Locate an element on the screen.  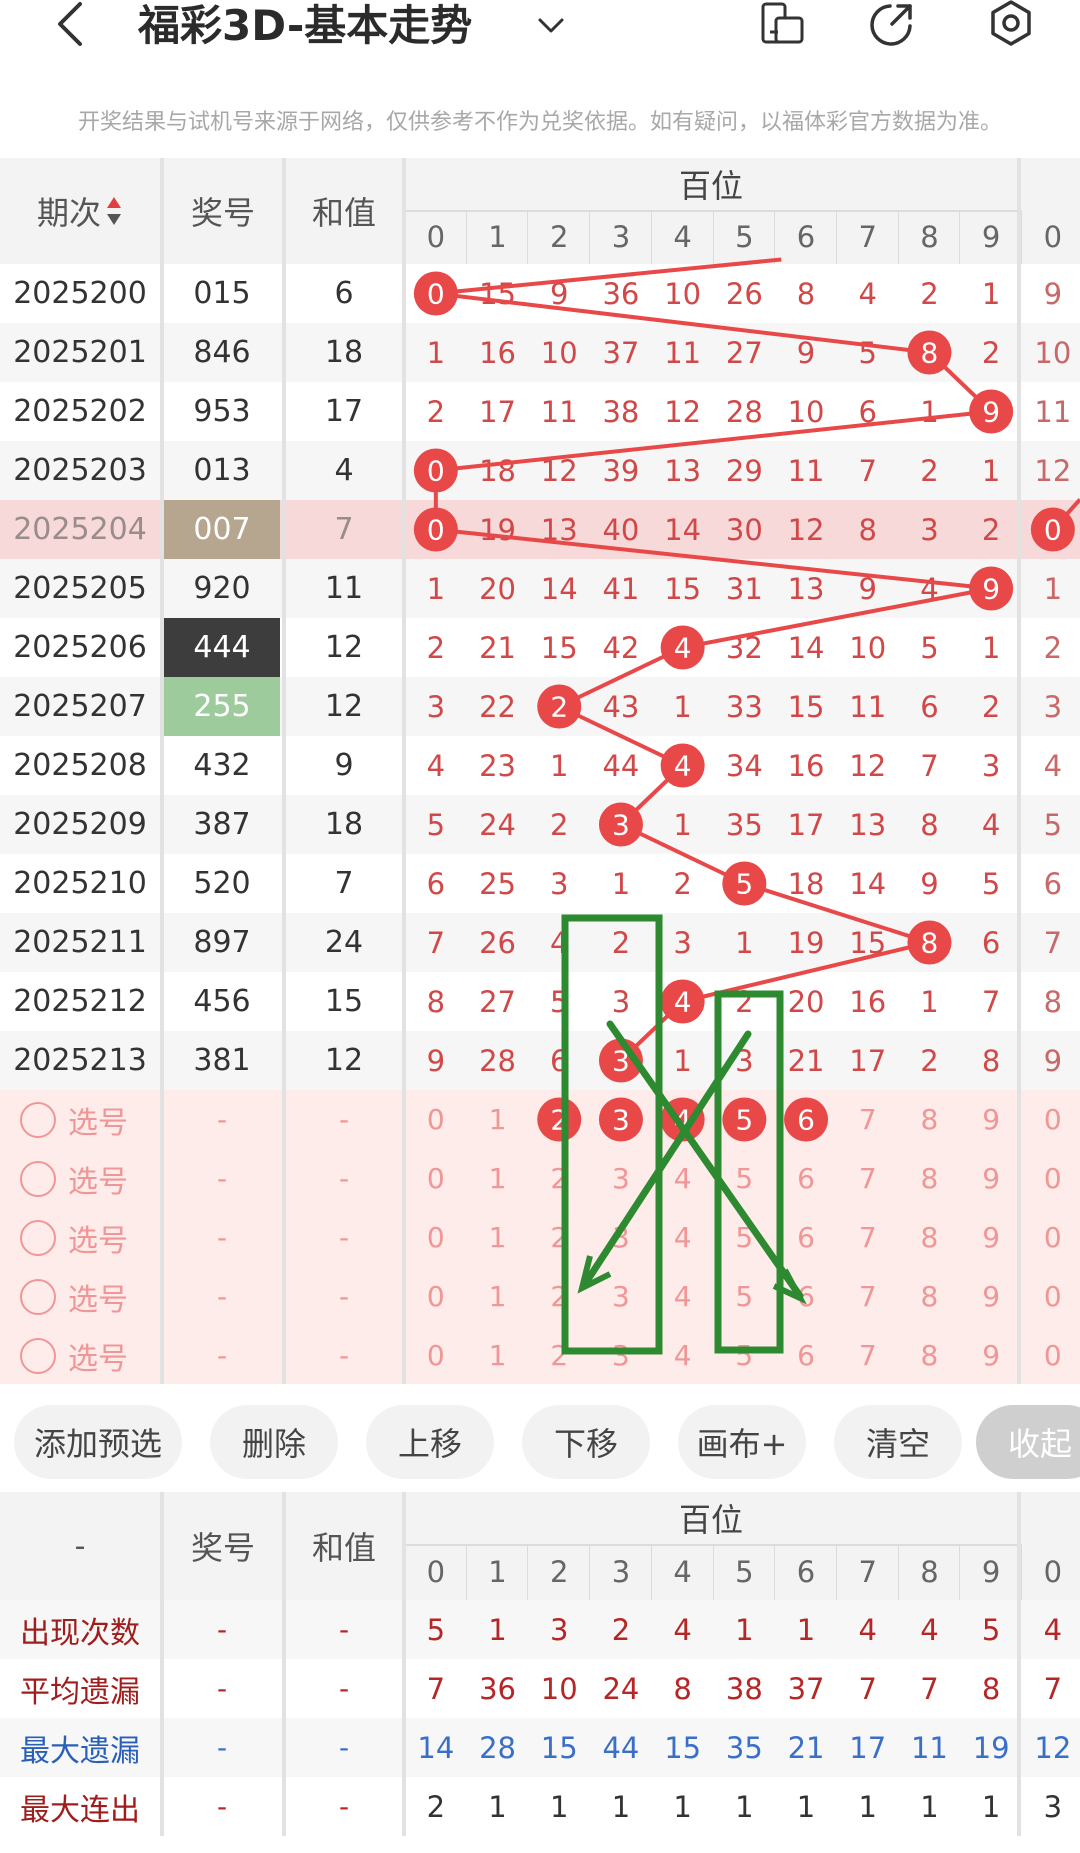
digit-header-7: 7 is located at coordinates (867, 237).